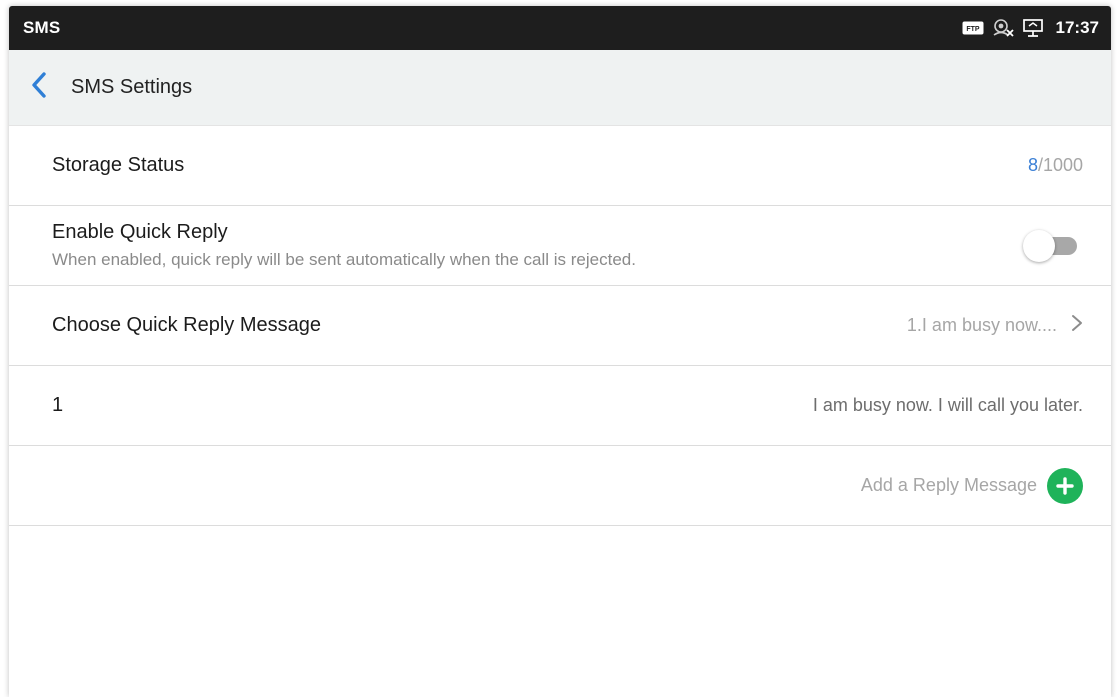 Image resolution: width=1119 pixels, height=697 pixels. What do you see at coordinates (118, 165) in the screenshot?
I see `storage-status-label: Storage Status` at bounding box center [118, 165].